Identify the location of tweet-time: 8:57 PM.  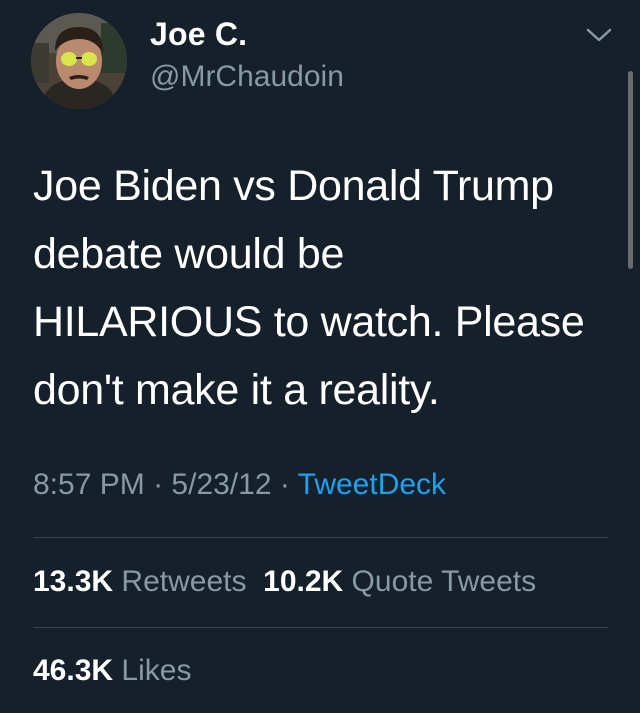
(89, 484).